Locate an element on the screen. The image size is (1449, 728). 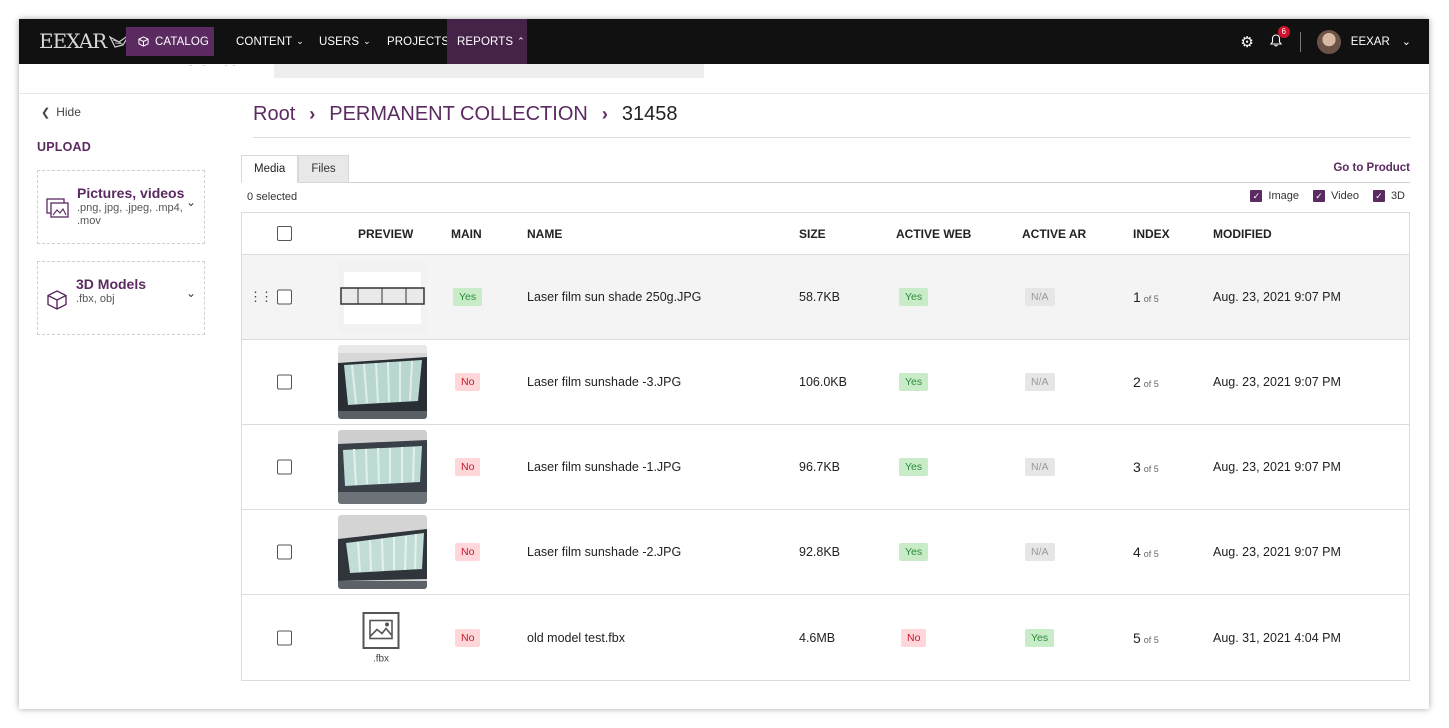
nav-content-label: CONTENT is located at coordinates (264, 41).